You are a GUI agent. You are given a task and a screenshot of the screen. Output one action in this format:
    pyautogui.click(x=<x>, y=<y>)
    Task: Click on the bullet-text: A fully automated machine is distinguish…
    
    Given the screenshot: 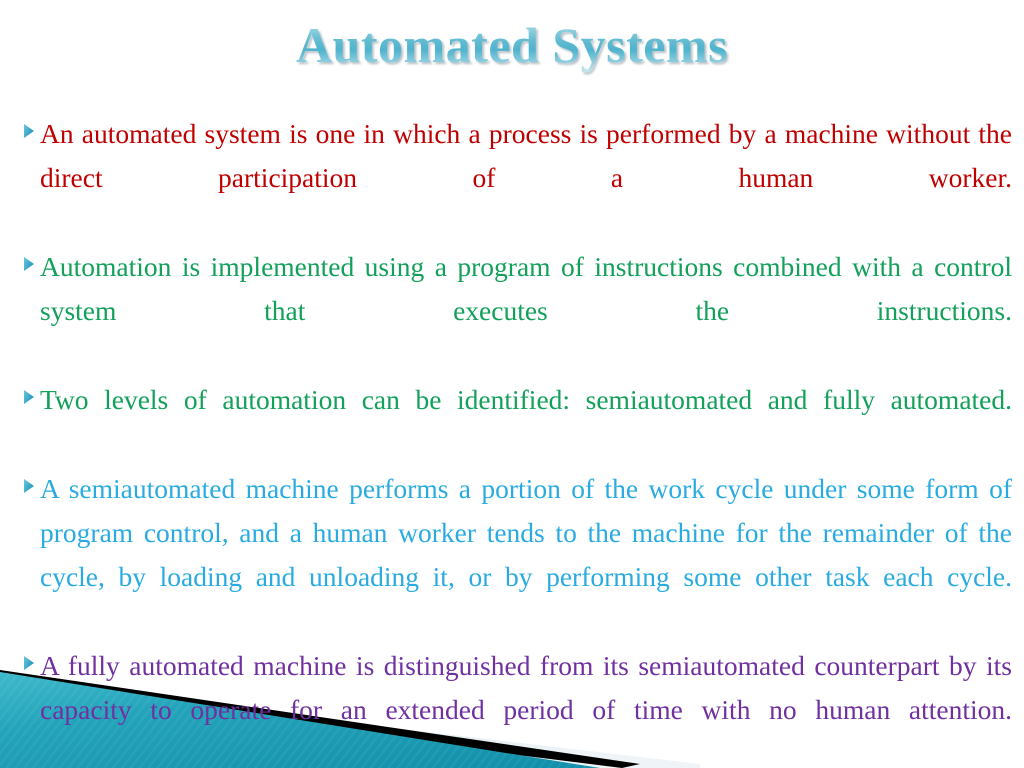 What is the action you would take?
    pyautogui.click(x=526, y=687)
    